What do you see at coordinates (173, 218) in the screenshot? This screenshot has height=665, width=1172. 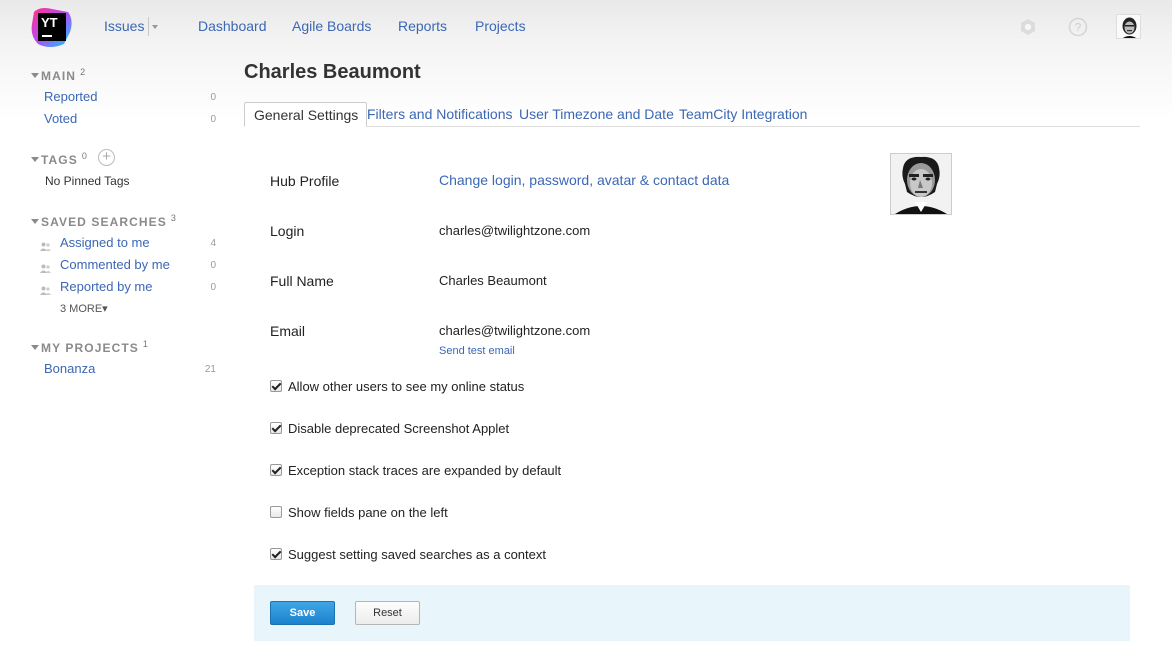 I see `section-count: 3` at bounding box center [173, 218].